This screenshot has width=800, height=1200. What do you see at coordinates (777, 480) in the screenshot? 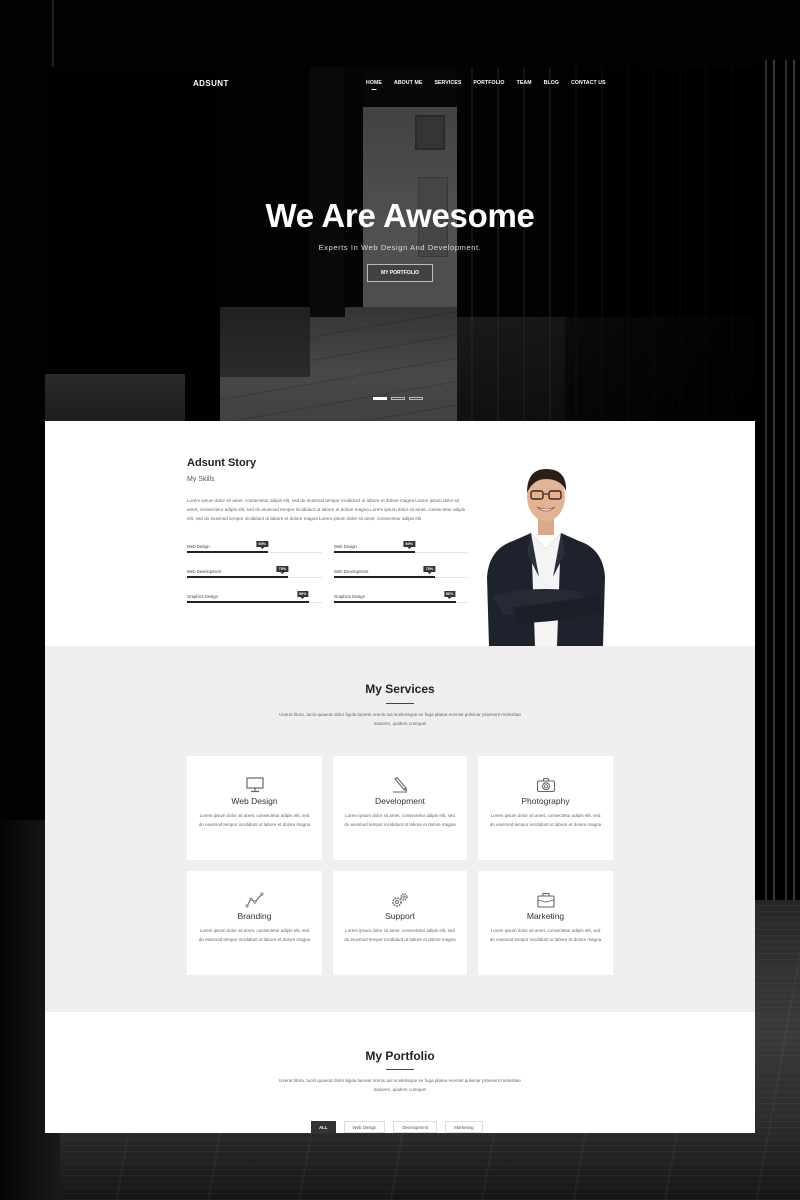
I see `background-glass-bars` at bounding box center [777, 480].